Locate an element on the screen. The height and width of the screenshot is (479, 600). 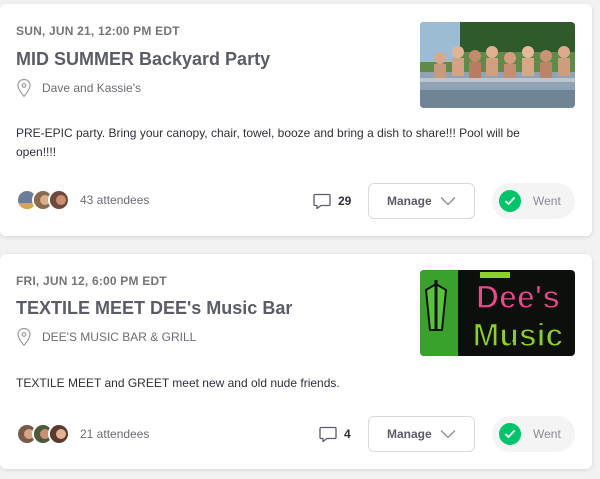
comments-button: 4 is located at coordinates (334, 434).